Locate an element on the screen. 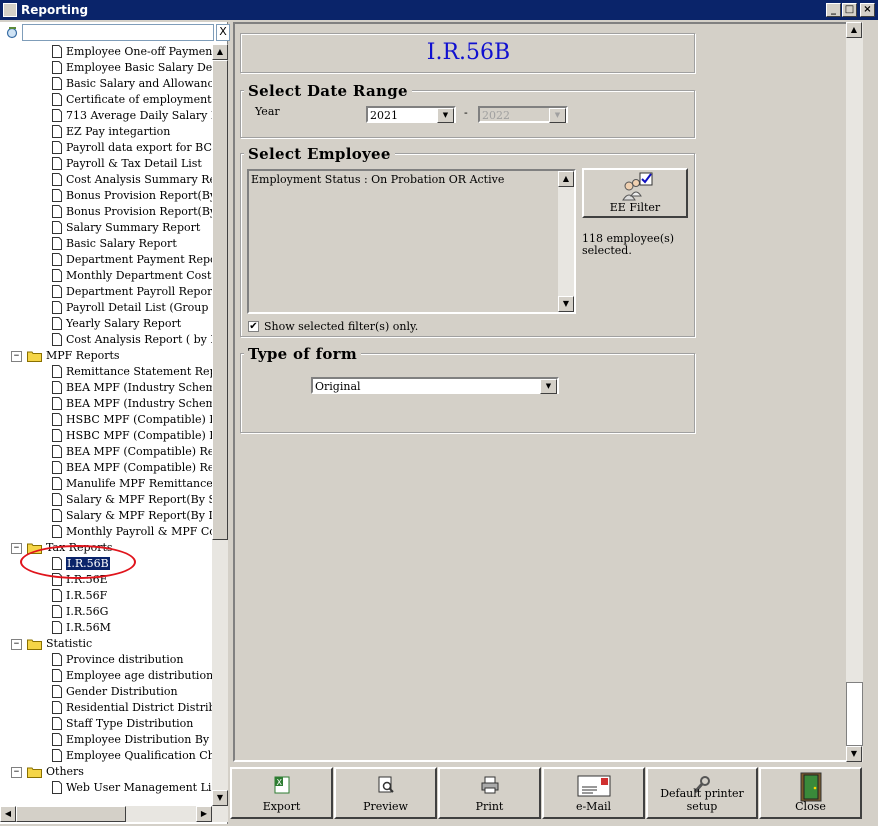 This screenshot has width=878, height=826. tree-item-label: Web User Management List is located at coordinates (139, 787).